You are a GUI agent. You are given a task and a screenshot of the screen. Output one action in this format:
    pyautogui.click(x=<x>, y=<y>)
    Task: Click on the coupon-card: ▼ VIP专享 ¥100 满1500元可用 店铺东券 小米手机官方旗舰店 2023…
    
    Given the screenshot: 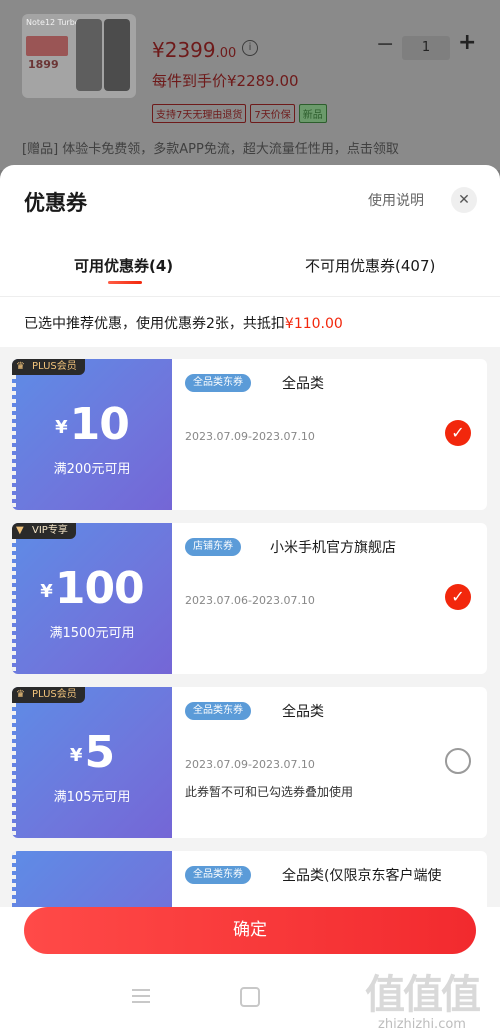 What is the action you would take?
    pyautogui.click(x=249, y=598)
    